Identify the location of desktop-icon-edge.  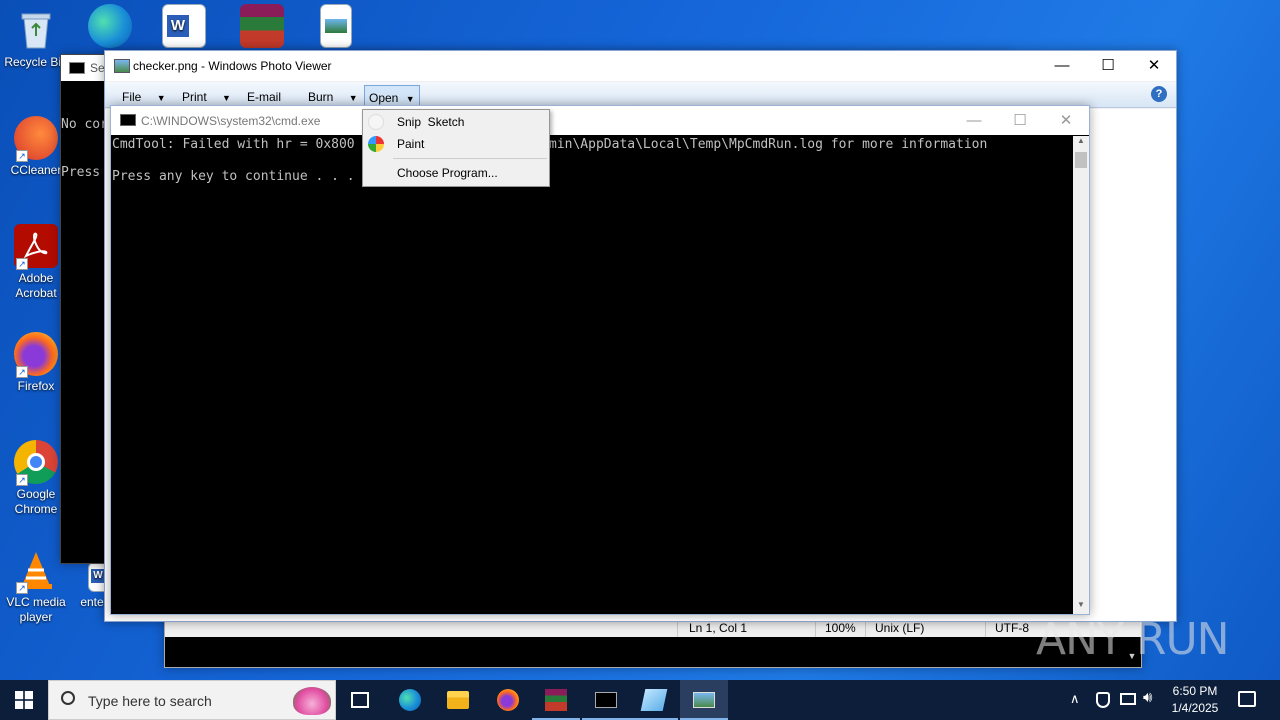
(110, 27).